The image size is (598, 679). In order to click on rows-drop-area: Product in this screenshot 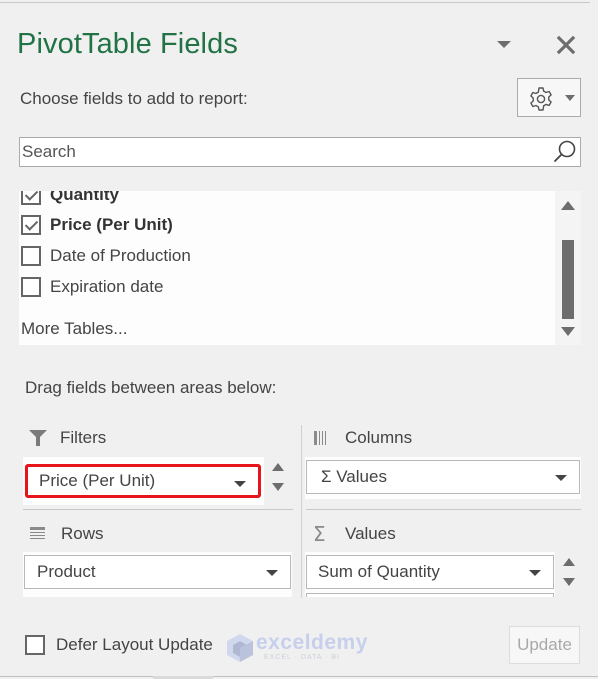, I will do `click(157, 574)`.